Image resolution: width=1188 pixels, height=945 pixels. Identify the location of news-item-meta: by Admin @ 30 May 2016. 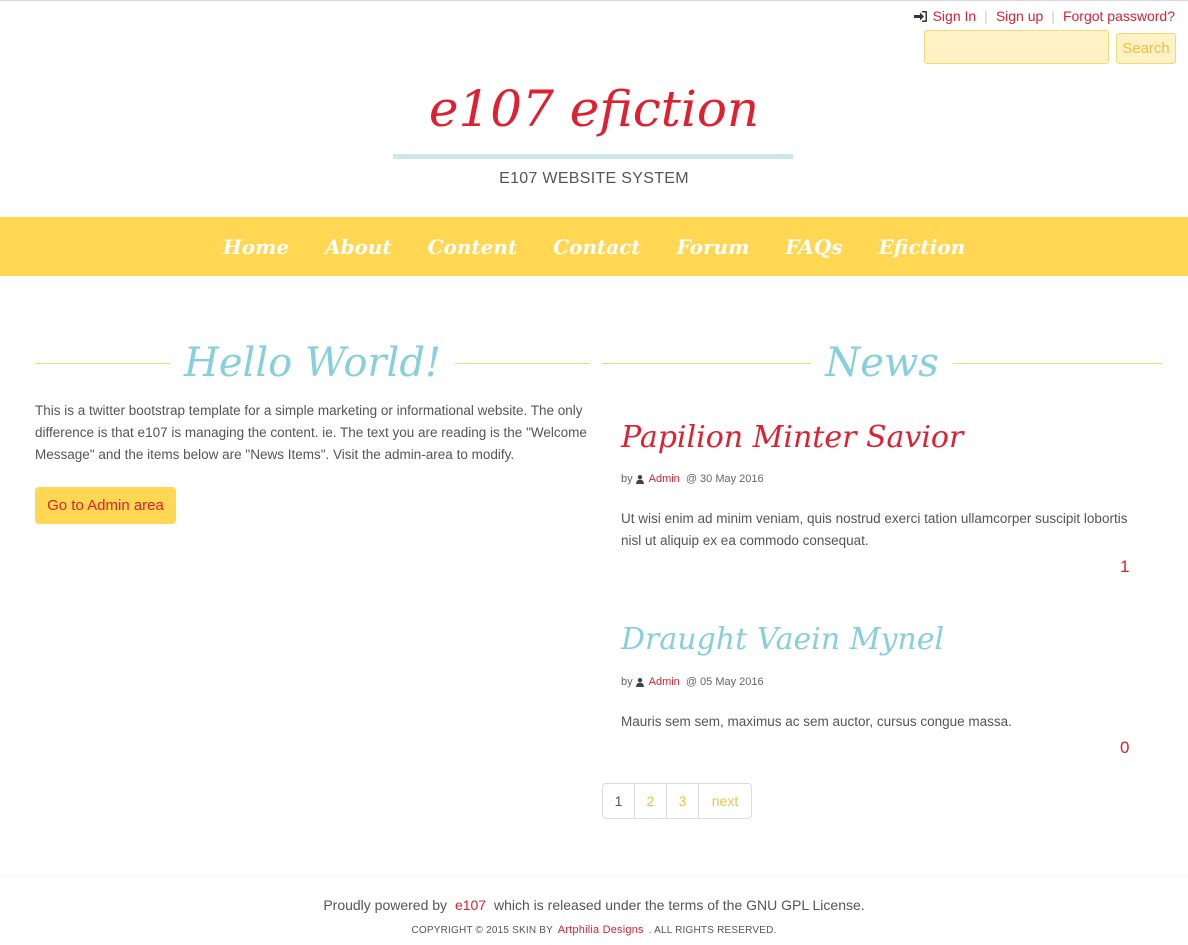
(692, 479).